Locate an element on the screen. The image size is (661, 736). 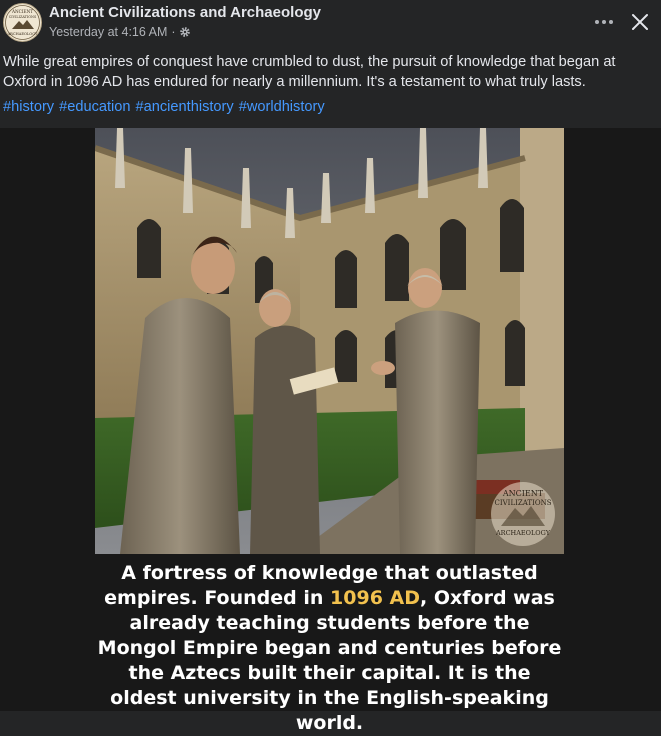
avatar-line1: ANCIENT is located at coordinates (22, 11).